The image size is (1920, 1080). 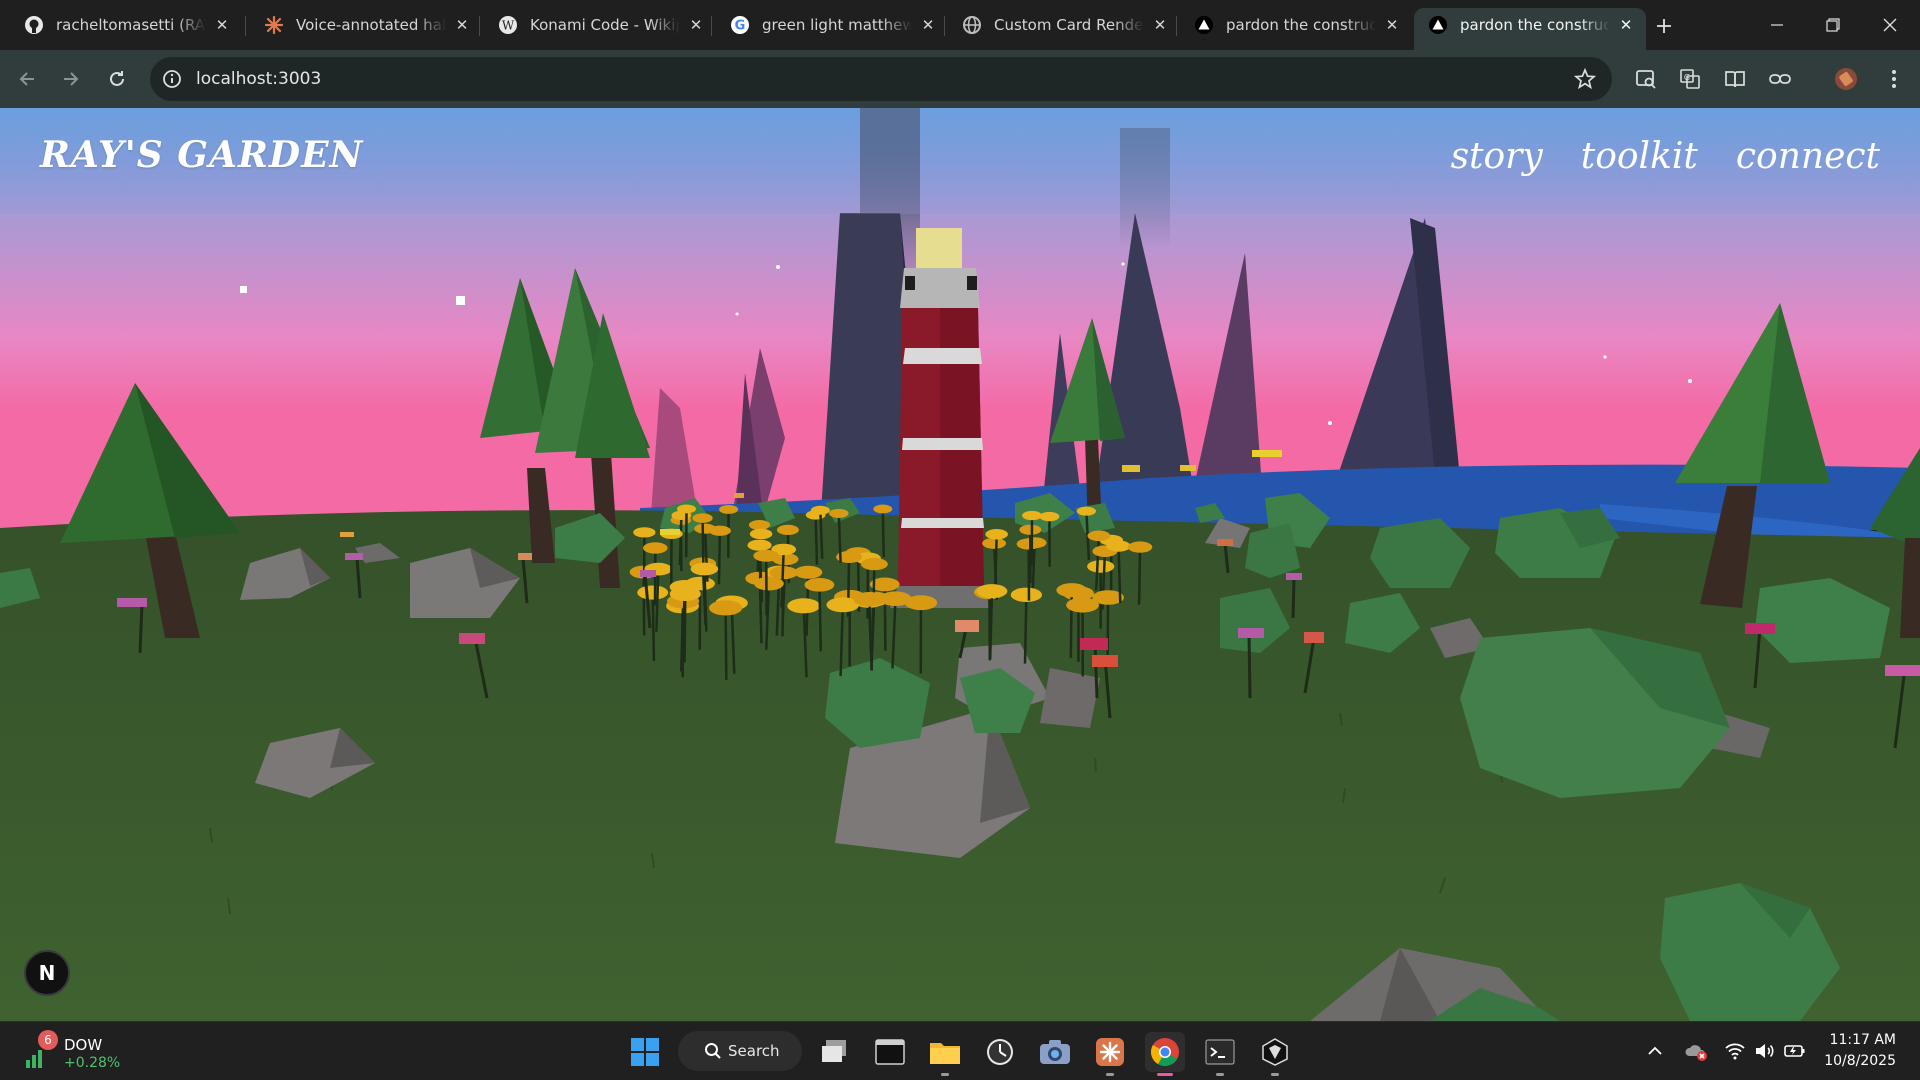 I want to click on taskbar-terminal-app, so click(x=890, y=1052).